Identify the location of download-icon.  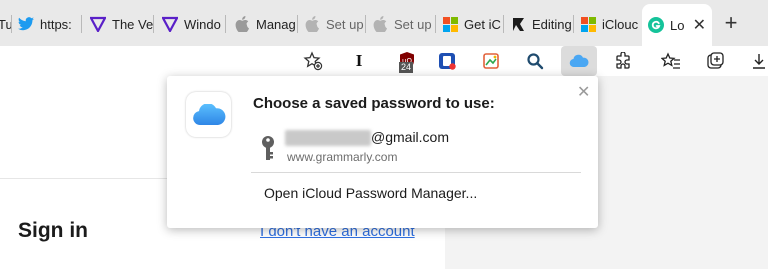
(756, 61).